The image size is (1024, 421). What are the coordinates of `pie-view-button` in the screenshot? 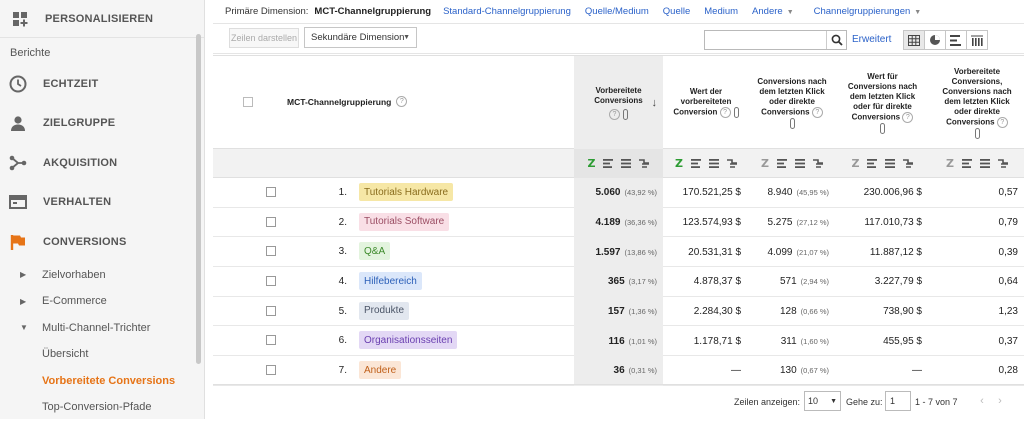 It's located at (935, 40).